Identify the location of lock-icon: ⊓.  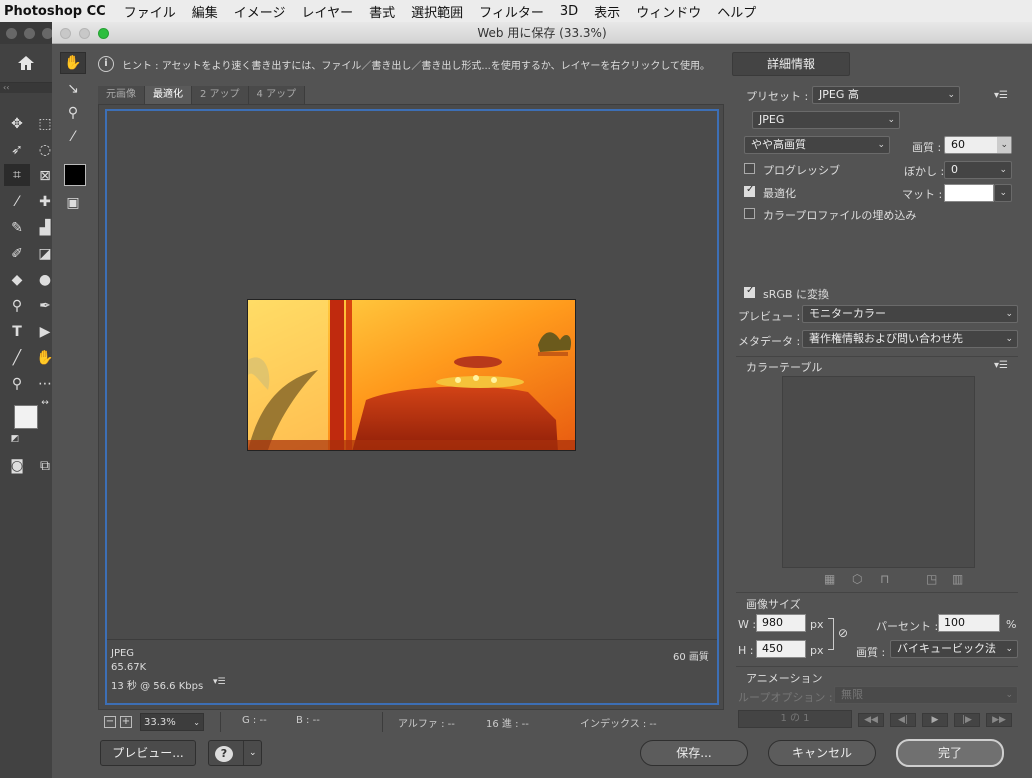
(884, 579).